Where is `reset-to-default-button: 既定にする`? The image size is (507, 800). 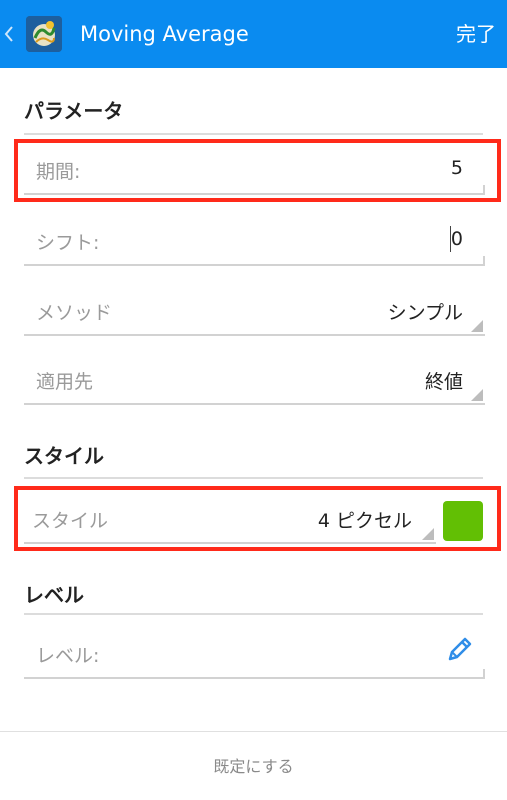 reset-to-default-button: 既定にする is located at coordinates (253, 766).